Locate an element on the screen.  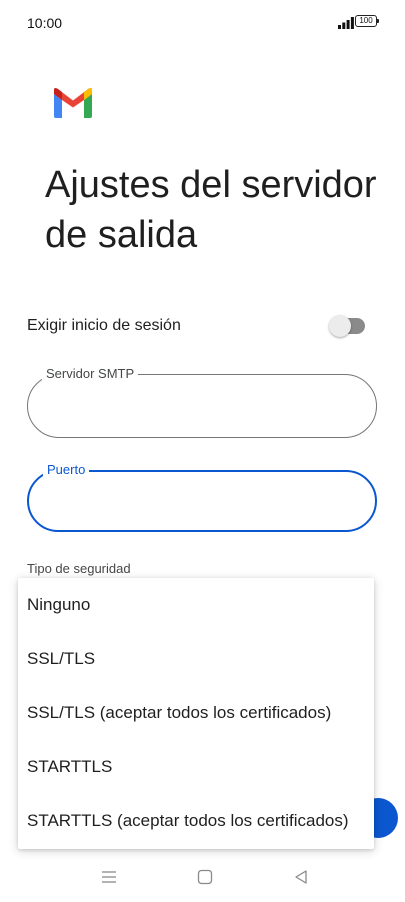
port-input is located at coordinates (199, 503).